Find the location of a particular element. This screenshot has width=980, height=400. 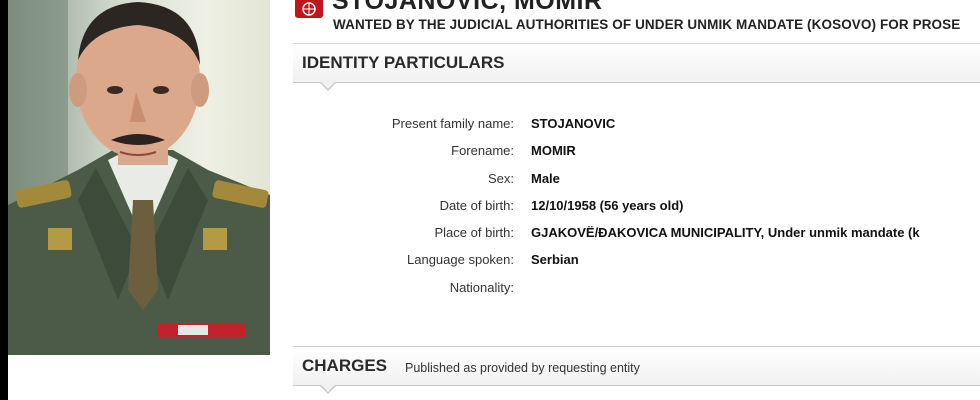

identity-particulars-header: IDENTITY PARTICULARS is located at coordinates (636, 67).